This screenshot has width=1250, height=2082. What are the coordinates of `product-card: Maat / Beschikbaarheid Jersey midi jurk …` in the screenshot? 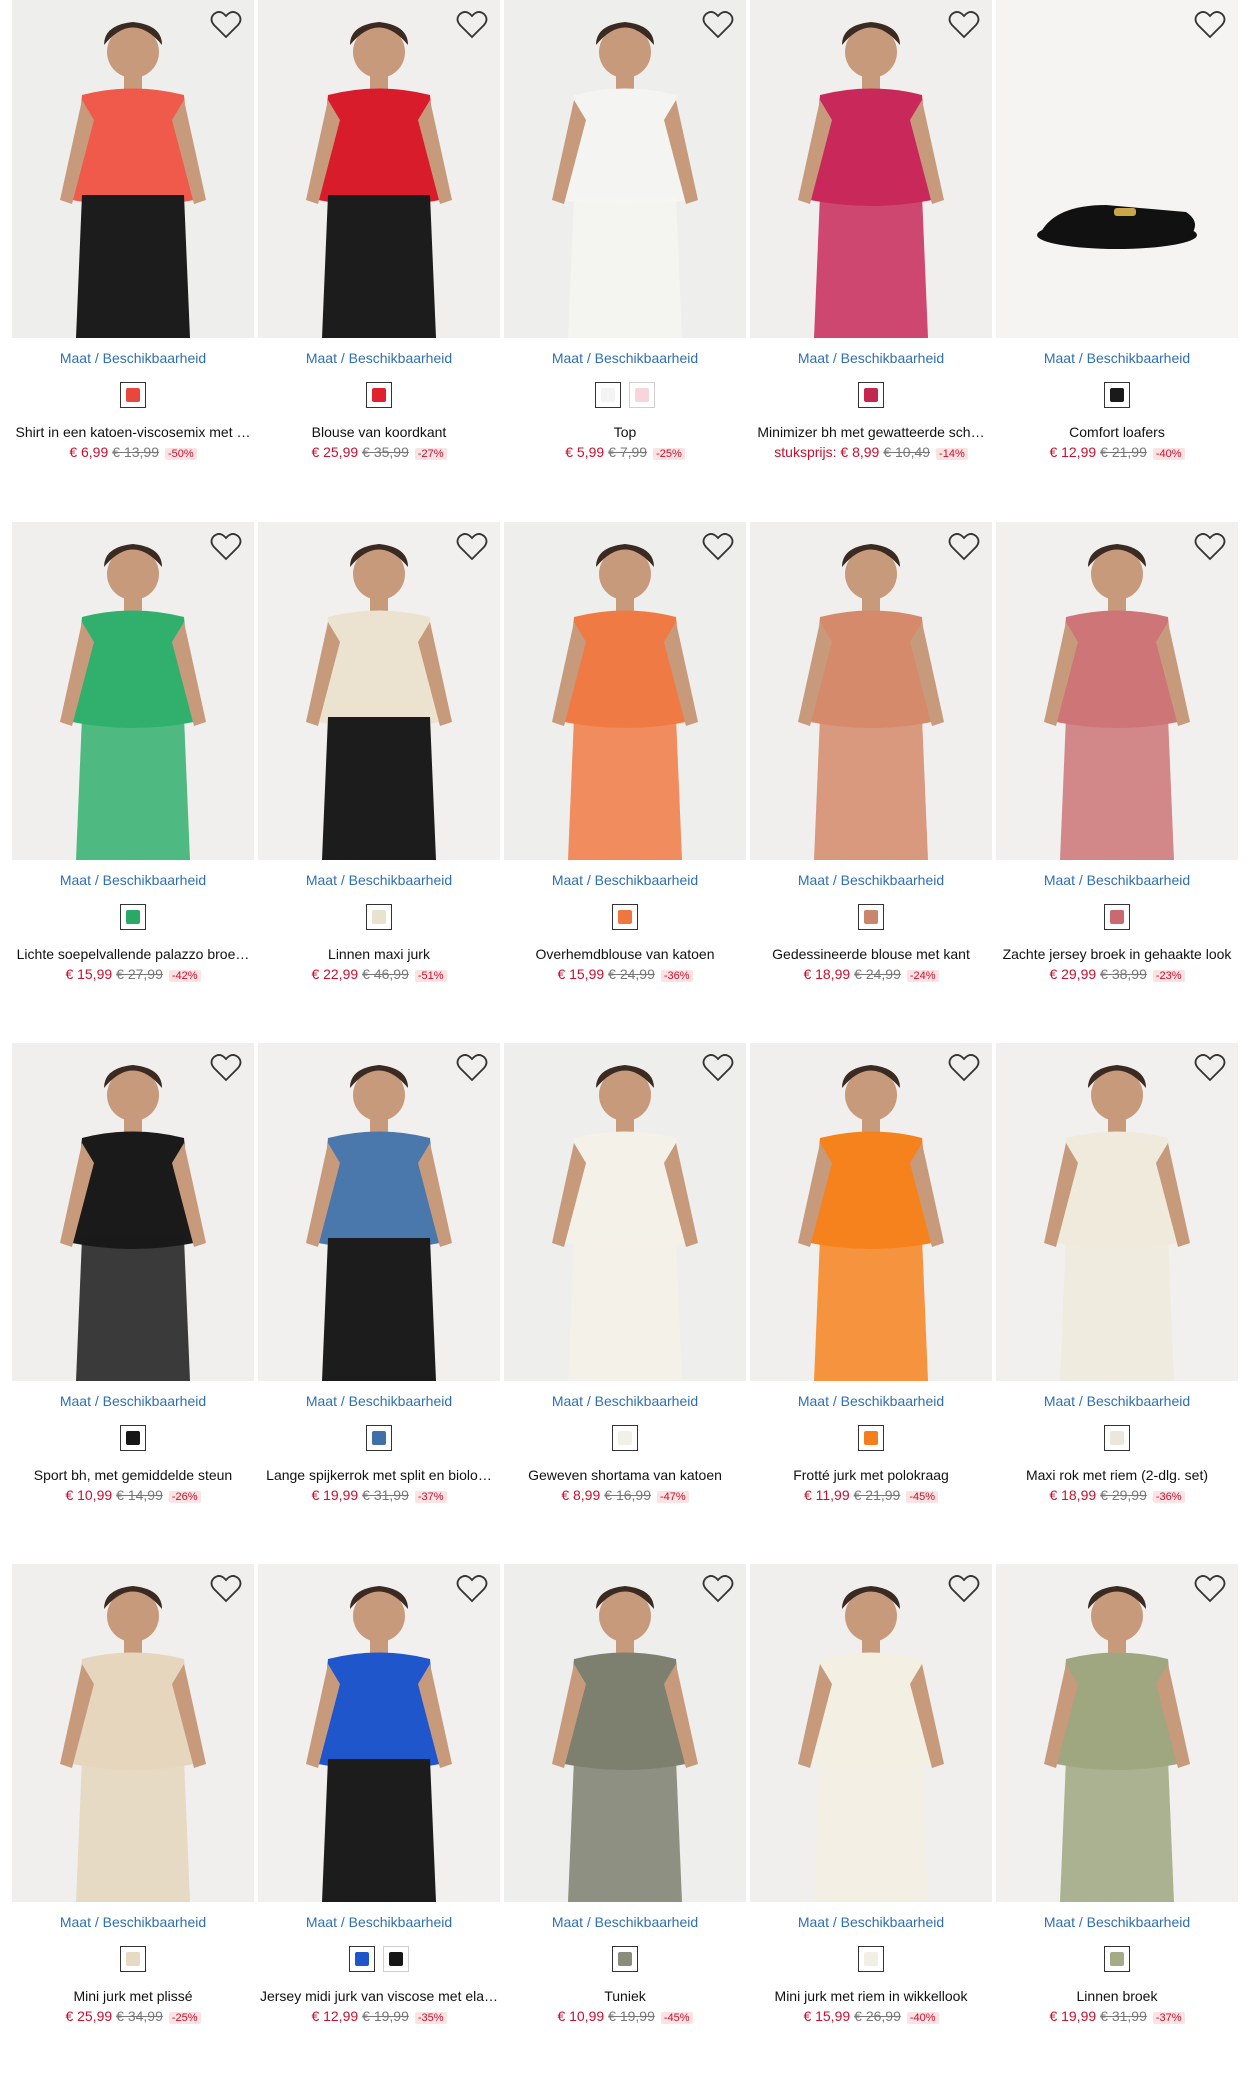 It's located at (379, 1799).